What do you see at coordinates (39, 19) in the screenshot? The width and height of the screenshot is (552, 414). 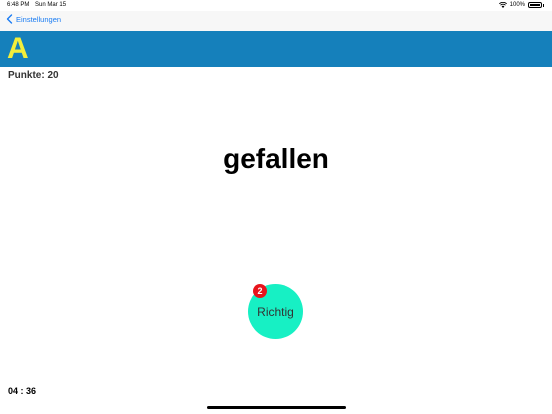 I see `back-label: Einstellungen` at bounding box center [39, 19].